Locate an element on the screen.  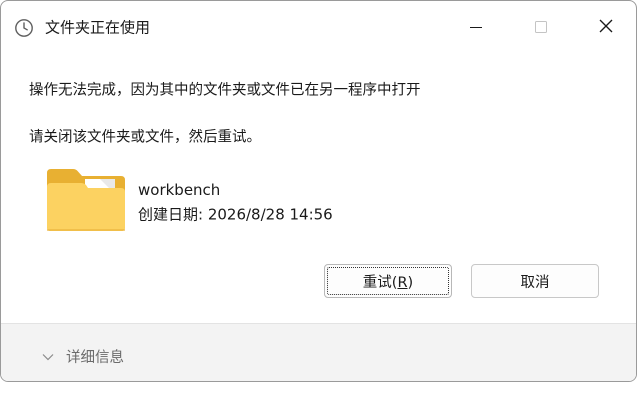
cancel-label: 取消 is located at coordinates (535, 282).